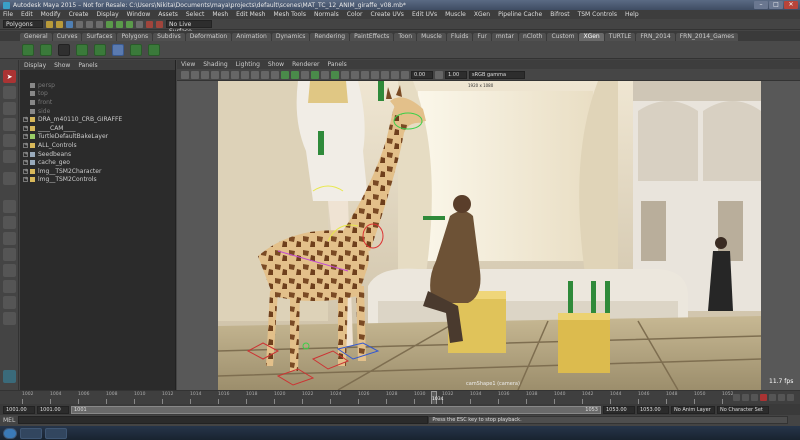 The width and height of the screenshot is (800, 440). What do you see at coordinates (168, 14) in the screenshot?
I see `menu-assets: Assets` at bounding box center [168, 14].